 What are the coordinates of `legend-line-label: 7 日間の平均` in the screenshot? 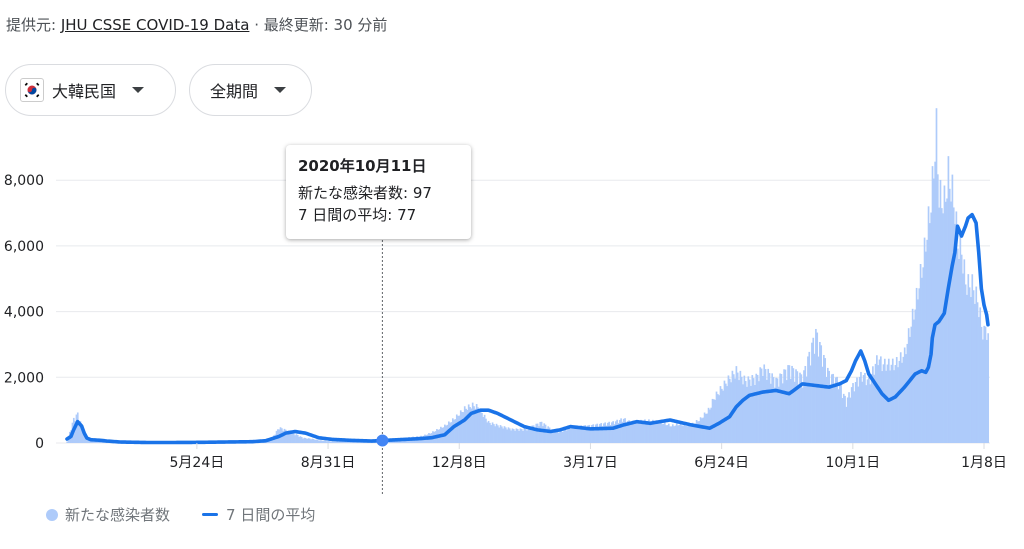 It's located at (271, 515).